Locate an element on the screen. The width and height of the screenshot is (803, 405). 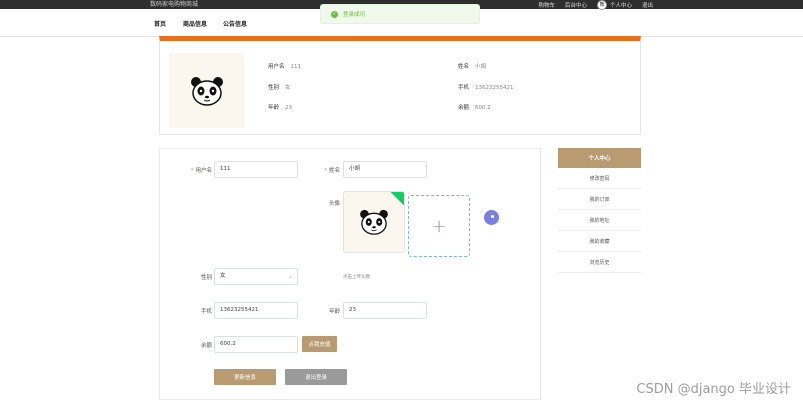
avatar-upload-button: + is located at coordinates (439, 226).